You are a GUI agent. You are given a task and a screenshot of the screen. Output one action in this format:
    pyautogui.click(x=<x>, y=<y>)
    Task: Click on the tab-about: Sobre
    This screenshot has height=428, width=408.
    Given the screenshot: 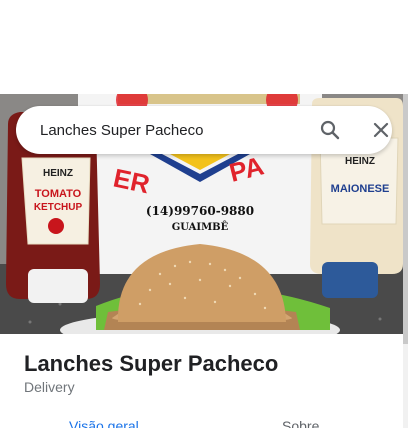 What is the action you would take?
    pyautogui.click(x=300, y=423)
    